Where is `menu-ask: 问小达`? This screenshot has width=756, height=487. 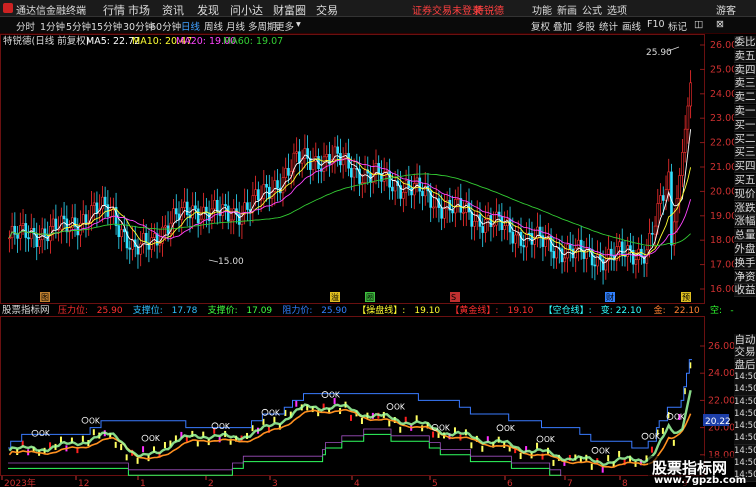
menu-ask: 问小达 is located at coordinates (246, 10).